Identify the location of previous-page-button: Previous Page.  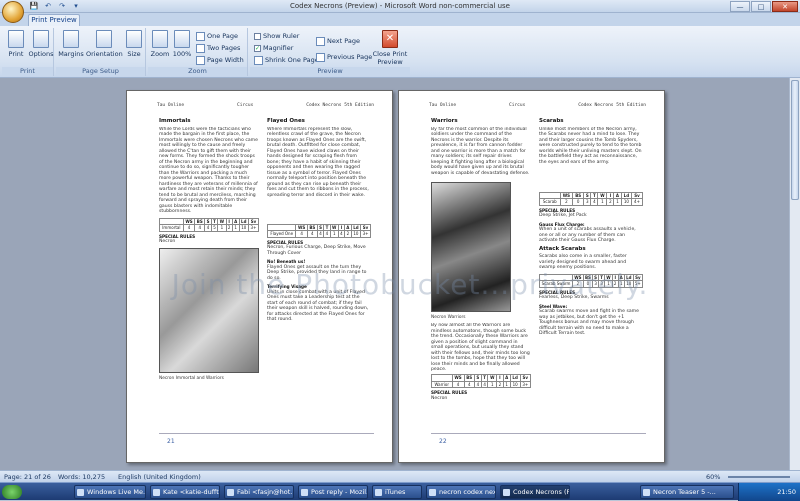
(344, 57).